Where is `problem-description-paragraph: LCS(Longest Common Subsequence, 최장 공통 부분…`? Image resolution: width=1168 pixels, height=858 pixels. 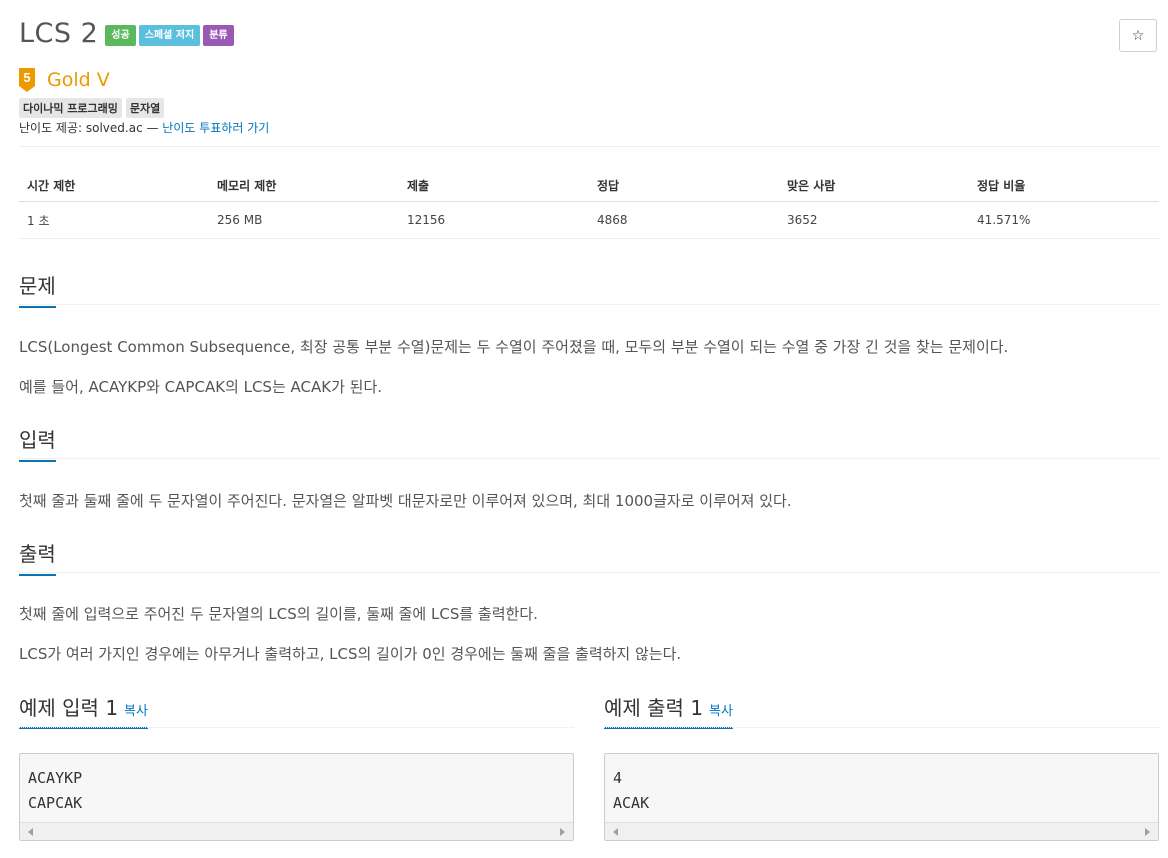
problem-description-paragraph: LCS(Longest Common Subsequence, 최장 공통 부분… is located at coordinates (514, 347).